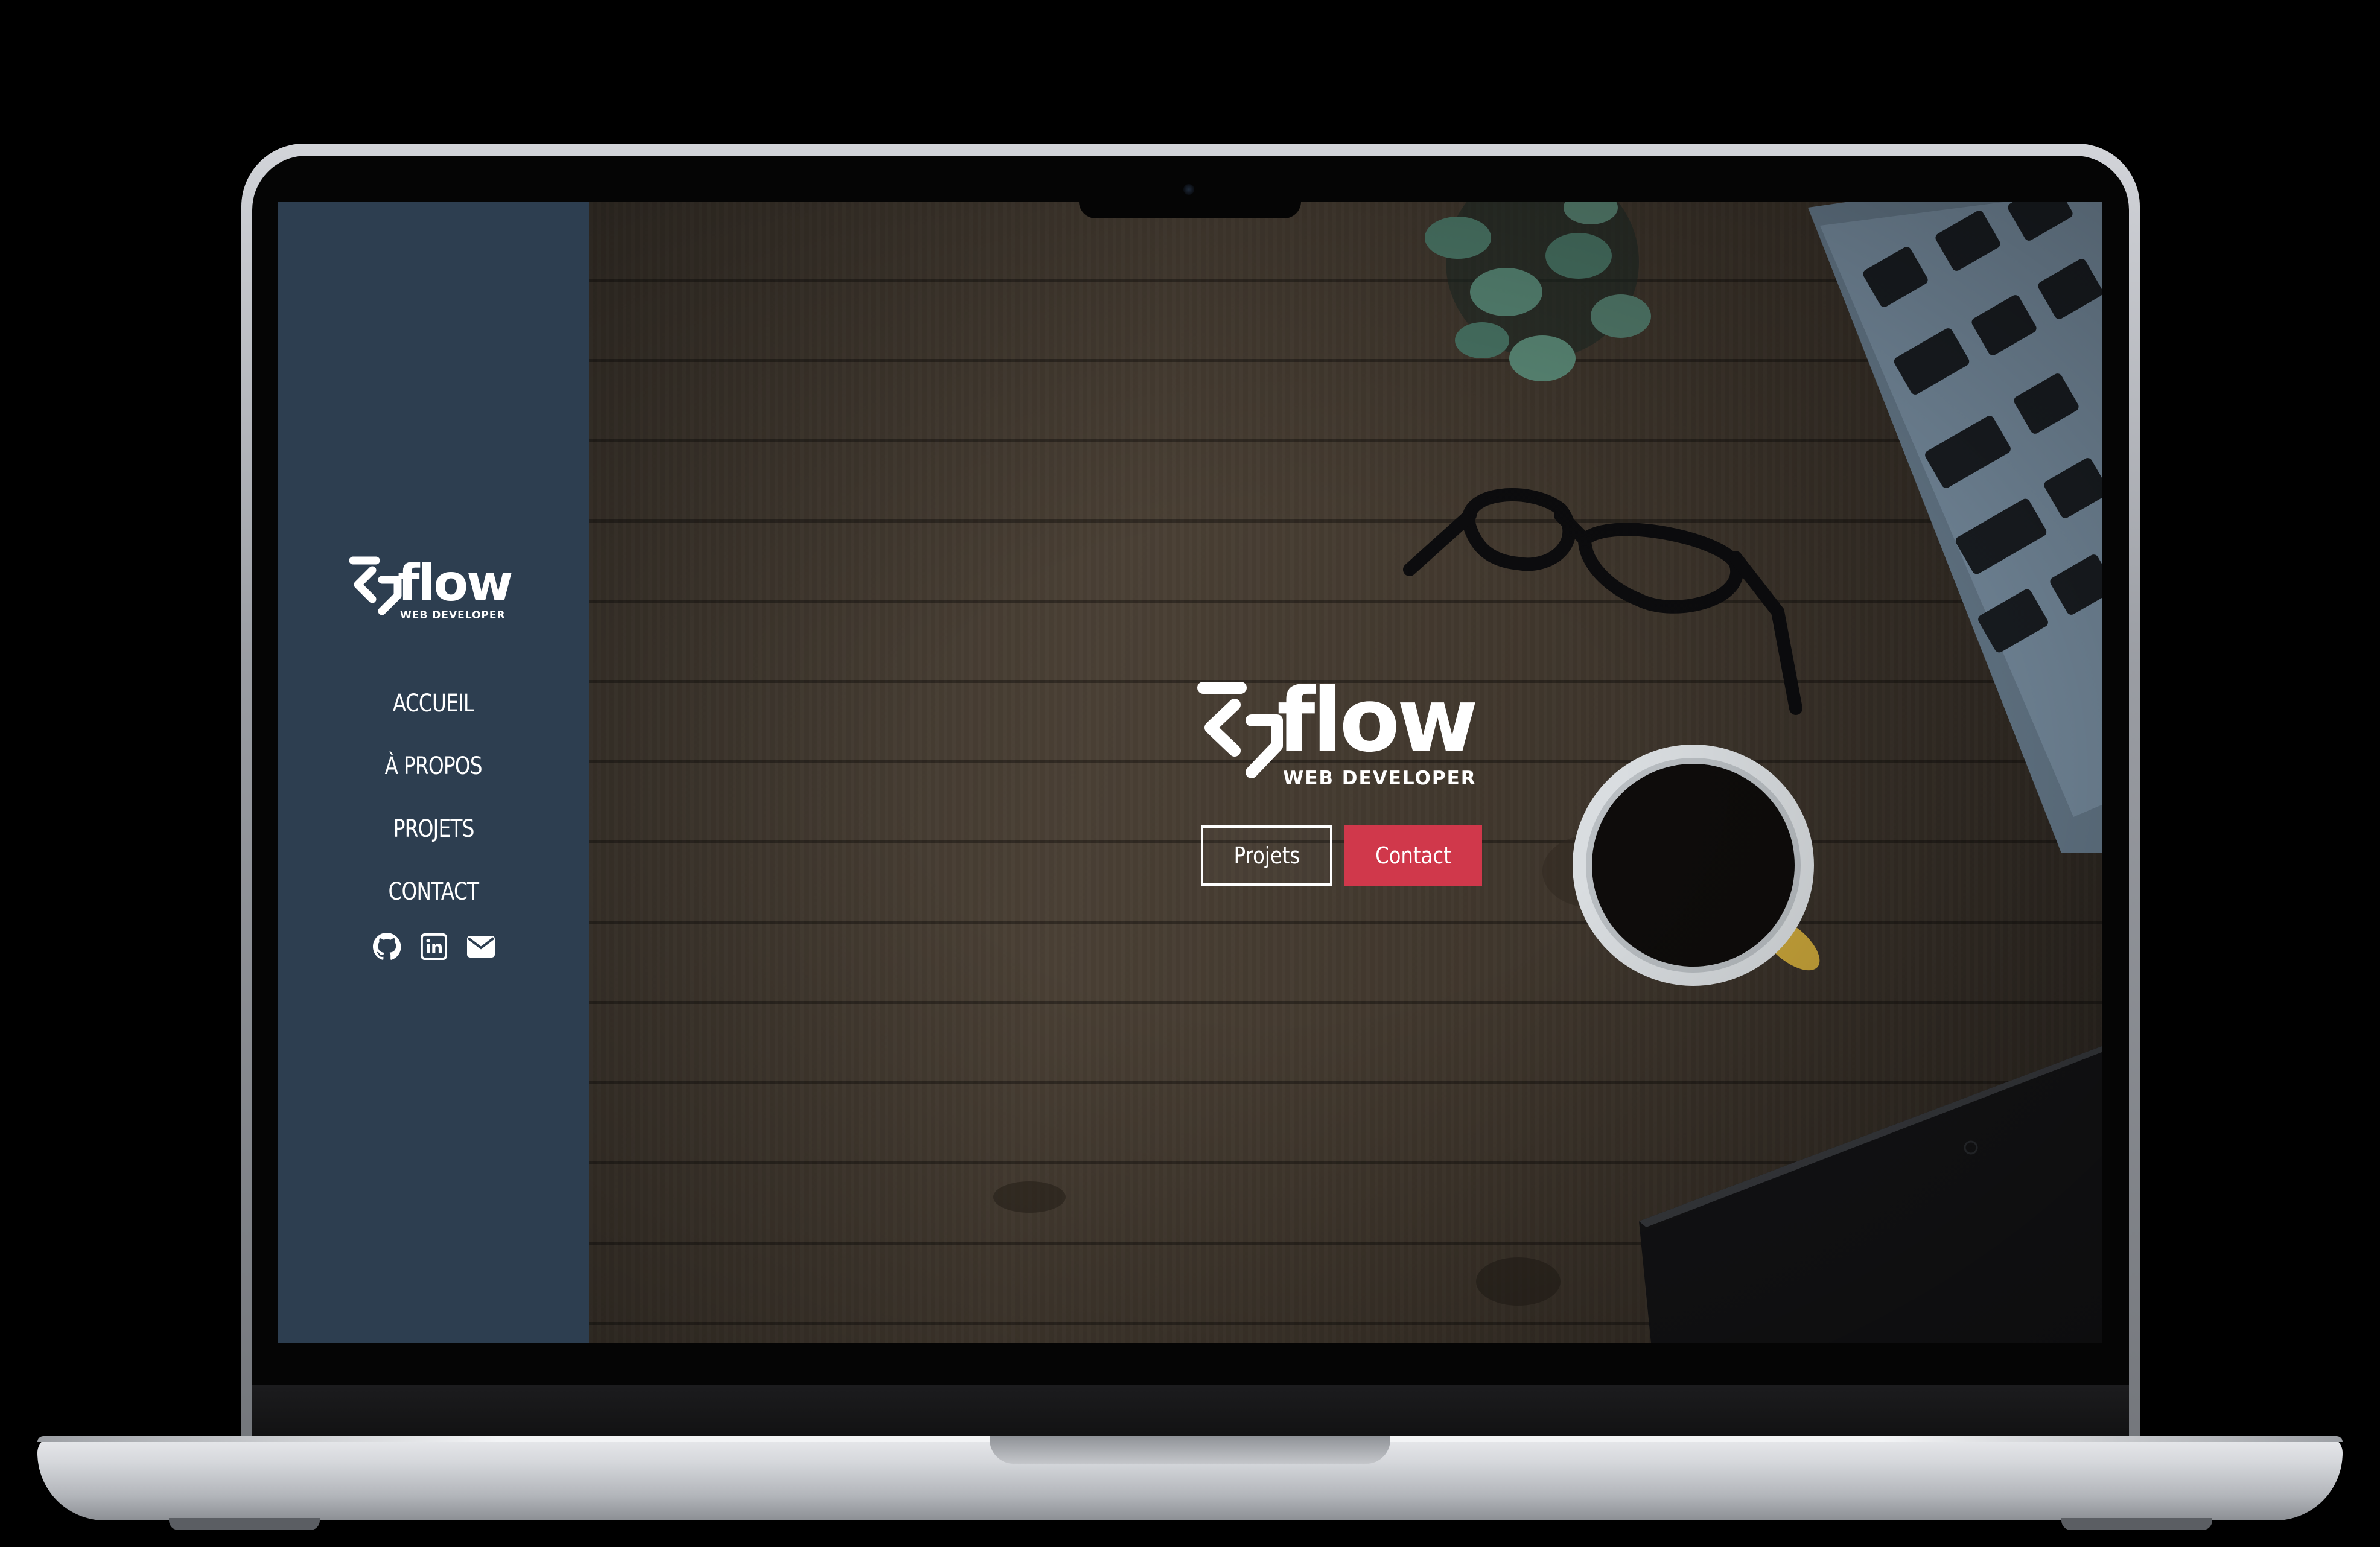 The width and height of the screenshot is (2380, 1547). I want to click on social-links, so click(433, 947).